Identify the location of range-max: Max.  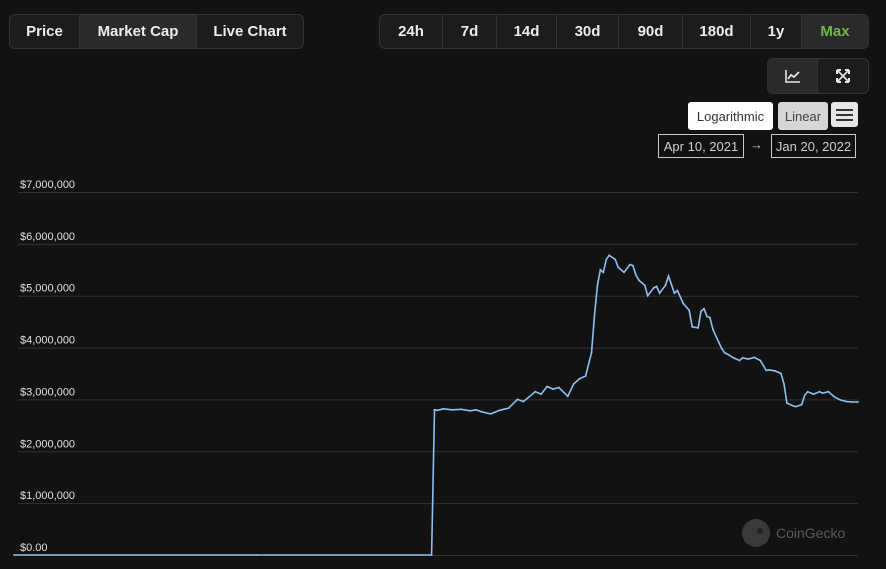
(835, 31).